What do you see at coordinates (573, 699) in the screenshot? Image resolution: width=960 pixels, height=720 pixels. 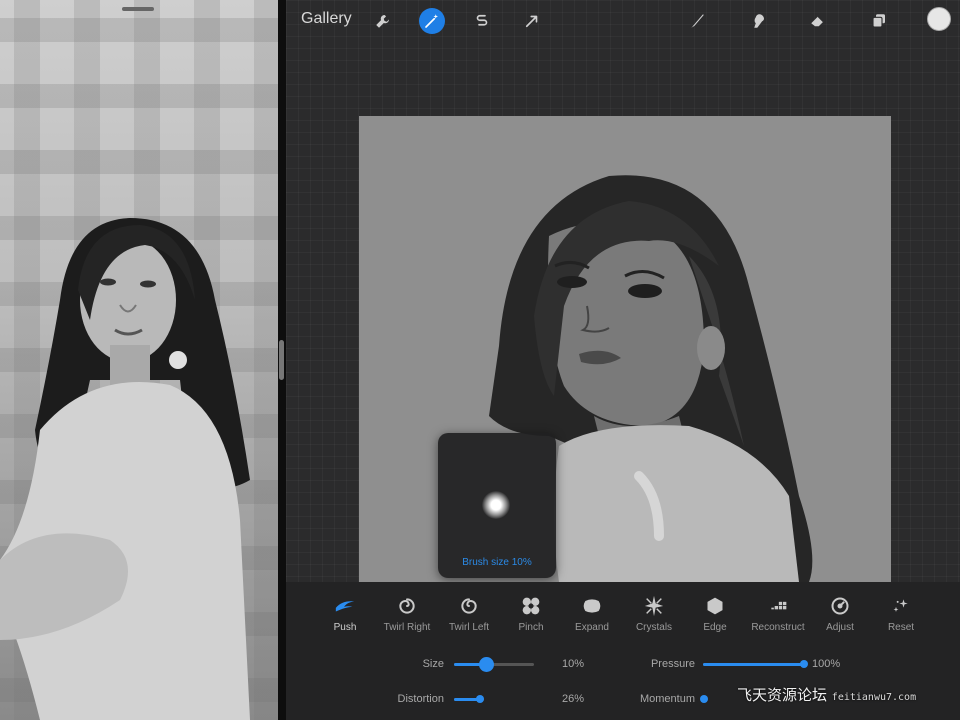 I see `distortion-value: 26%` at bounding box center [573, 699].